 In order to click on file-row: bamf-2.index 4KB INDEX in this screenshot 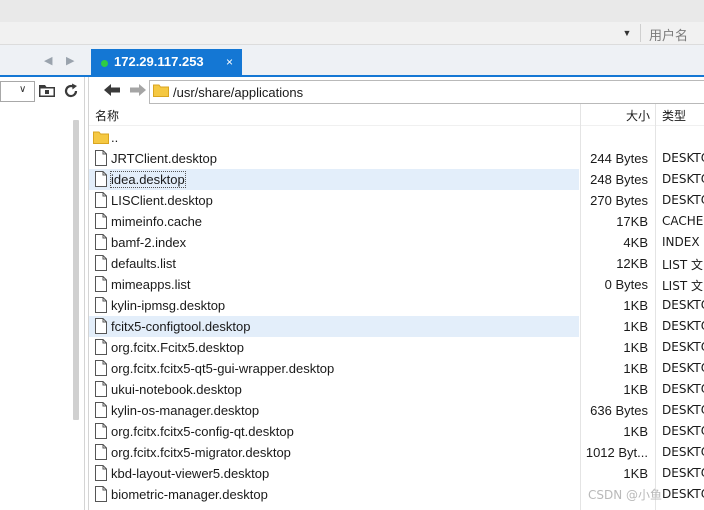, I will do `click(396, 242)`.